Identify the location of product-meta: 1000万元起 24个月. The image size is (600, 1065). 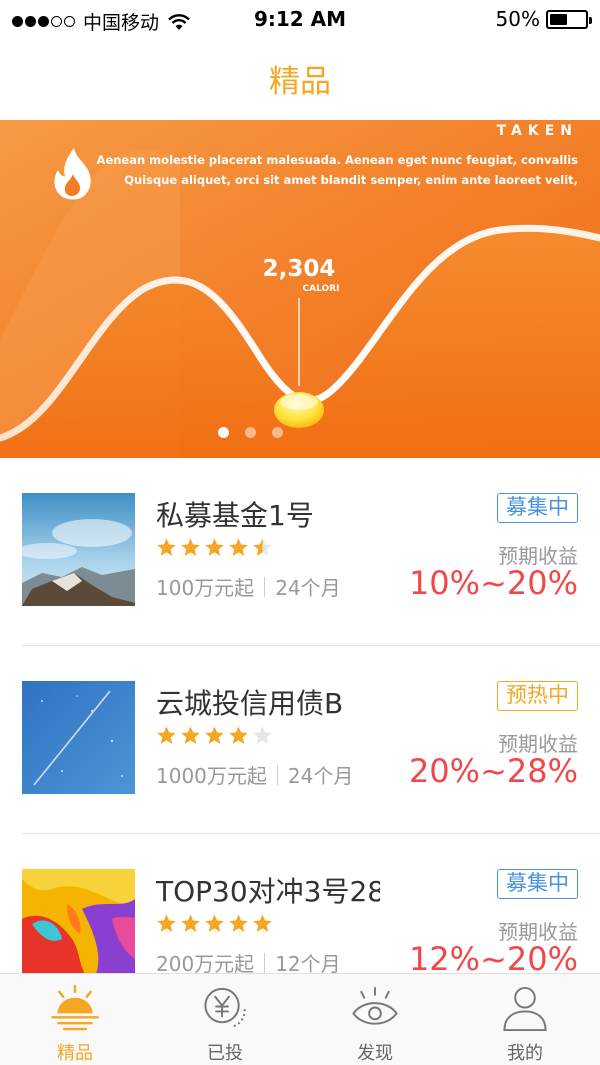
(254, 774).